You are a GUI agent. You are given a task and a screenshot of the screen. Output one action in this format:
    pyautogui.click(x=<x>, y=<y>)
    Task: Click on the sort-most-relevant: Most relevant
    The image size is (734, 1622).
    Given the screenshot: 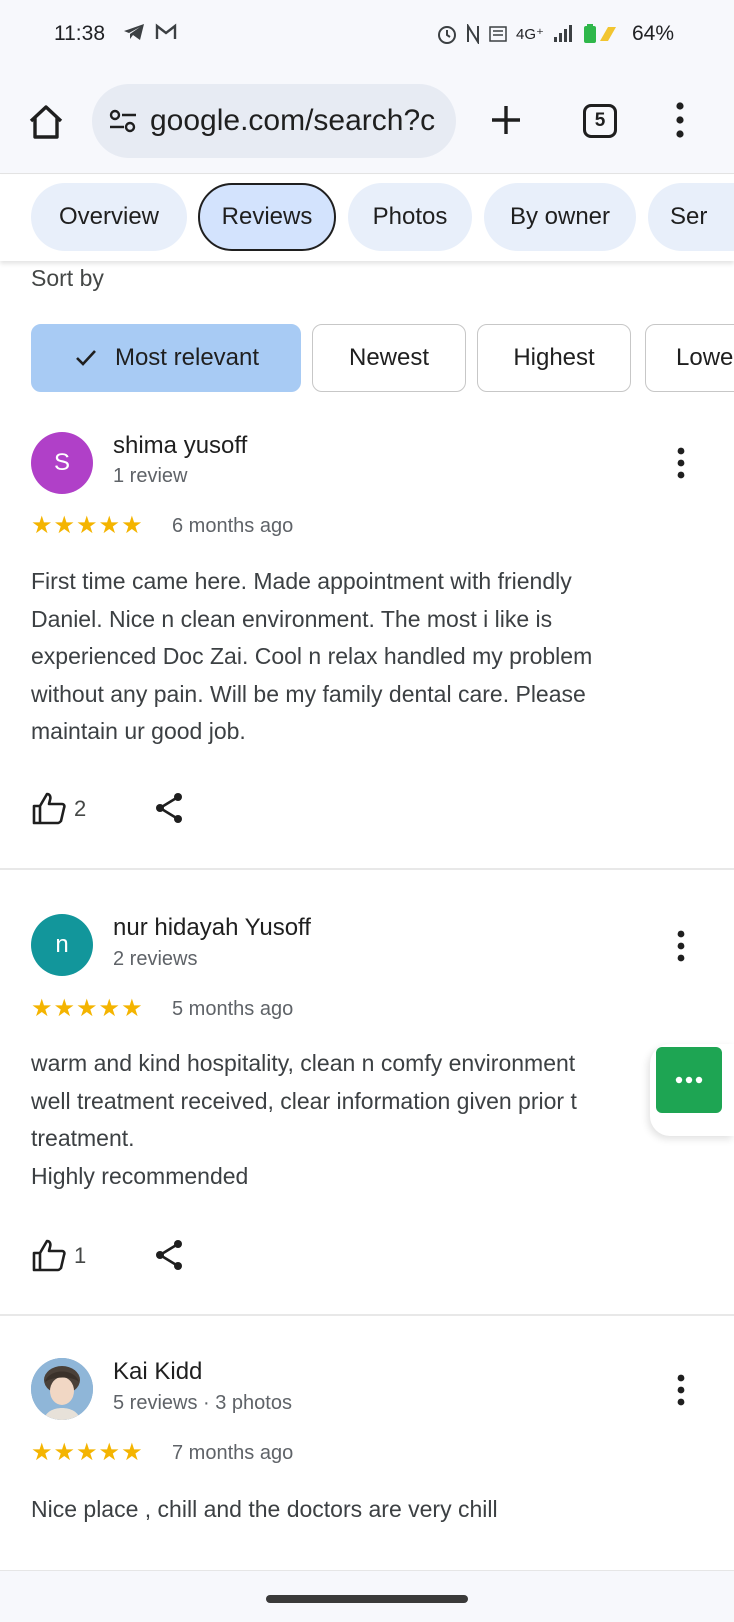 What is the action you would take?
    pyautogui.click(x=166, y=358)
    